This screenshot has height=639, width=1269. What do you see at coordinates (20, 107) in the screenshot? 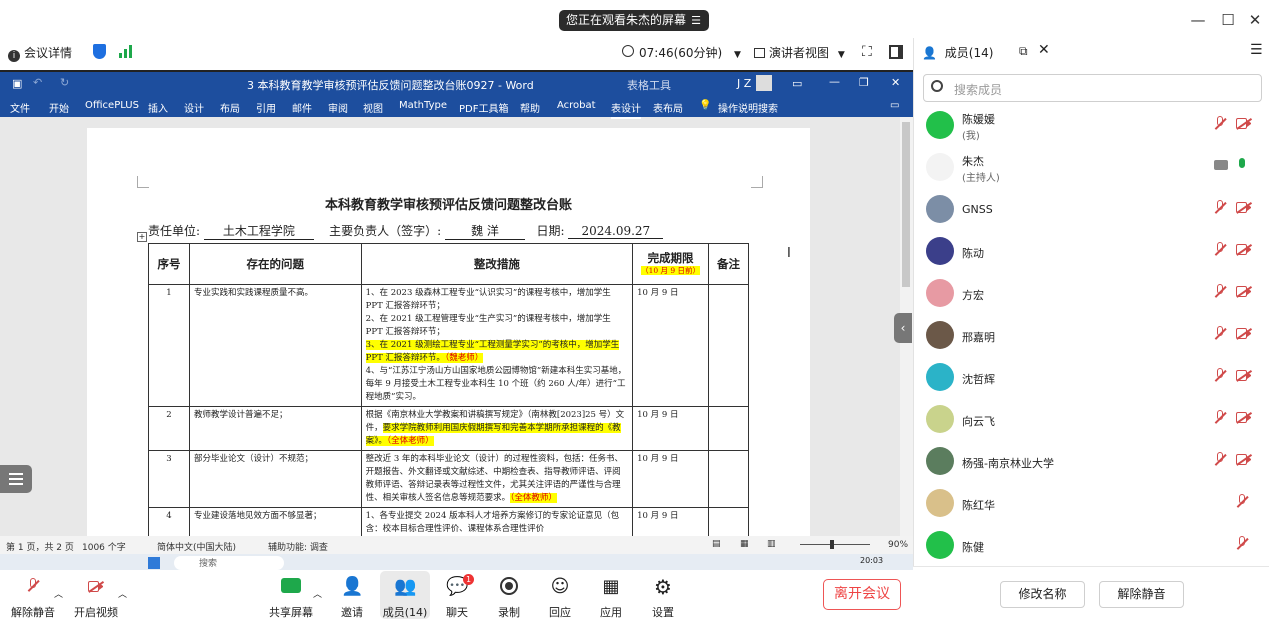
I see `ribbon-tab: 文件` at bounding box center [20, 107].